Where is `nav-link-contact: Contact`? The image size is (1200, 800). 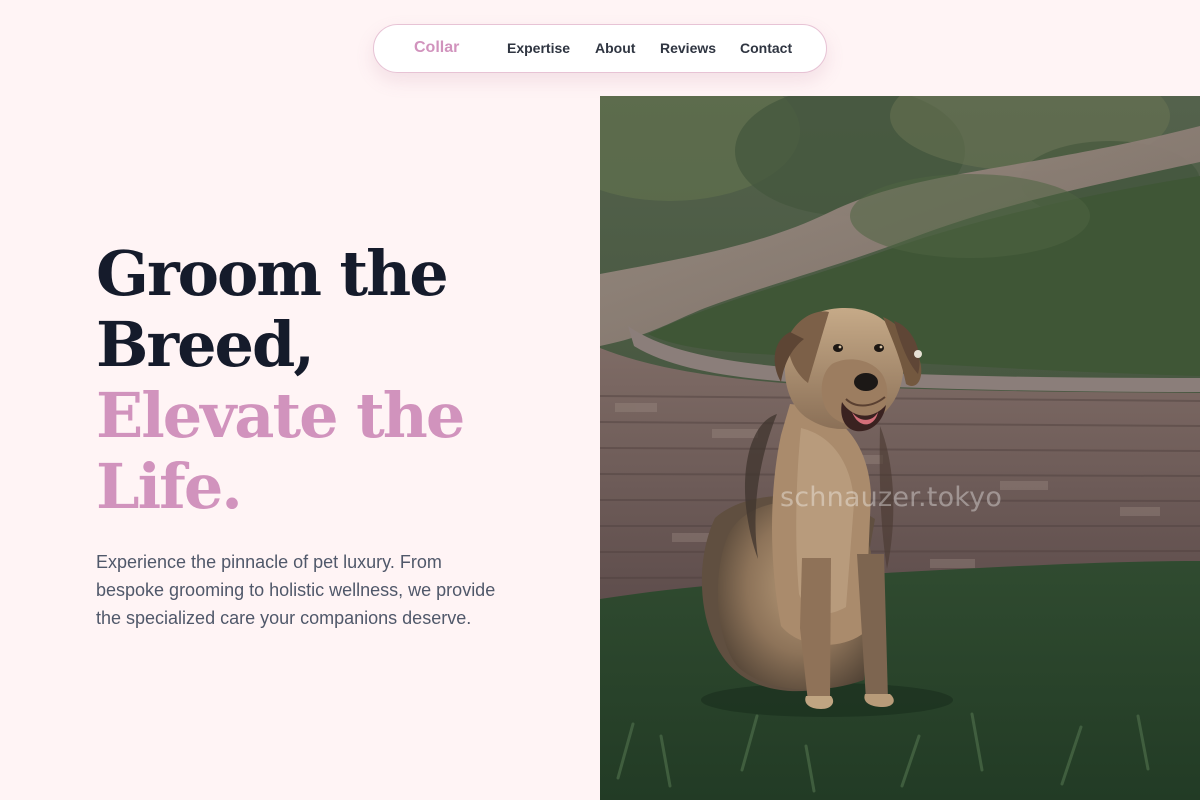 nav-link-contact: Contact is located at coordinates (766, 48).